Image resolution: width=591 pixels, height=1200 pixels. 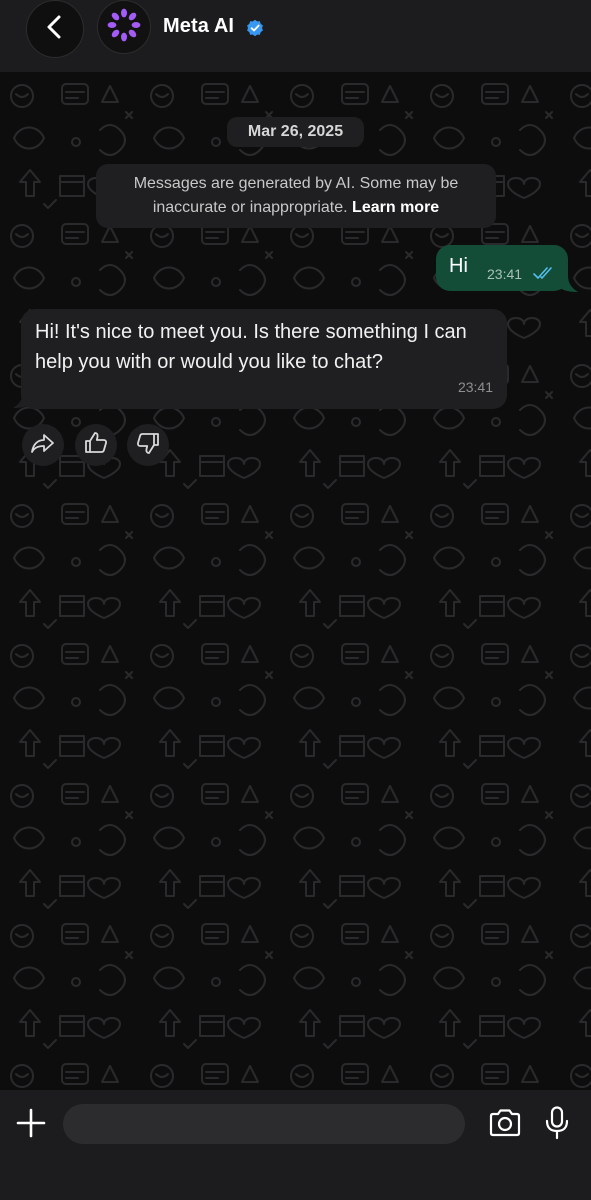 I want to click on contact-name: Meta AI, so click(x=198, y=26).